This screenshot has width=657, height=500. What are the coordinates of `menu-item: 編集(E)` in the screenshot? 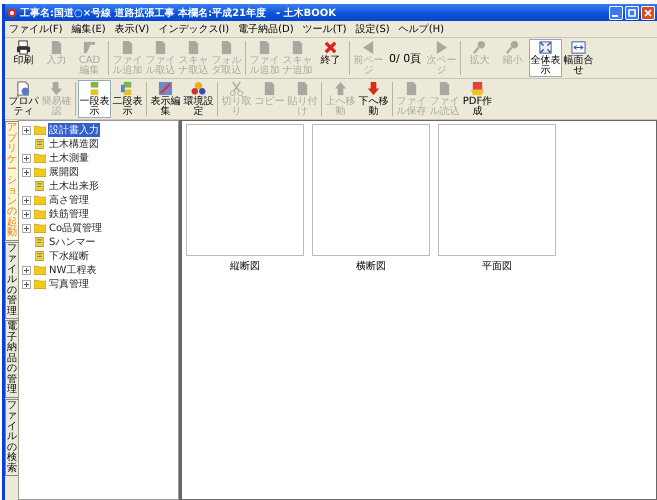 It's located at (89, 29).